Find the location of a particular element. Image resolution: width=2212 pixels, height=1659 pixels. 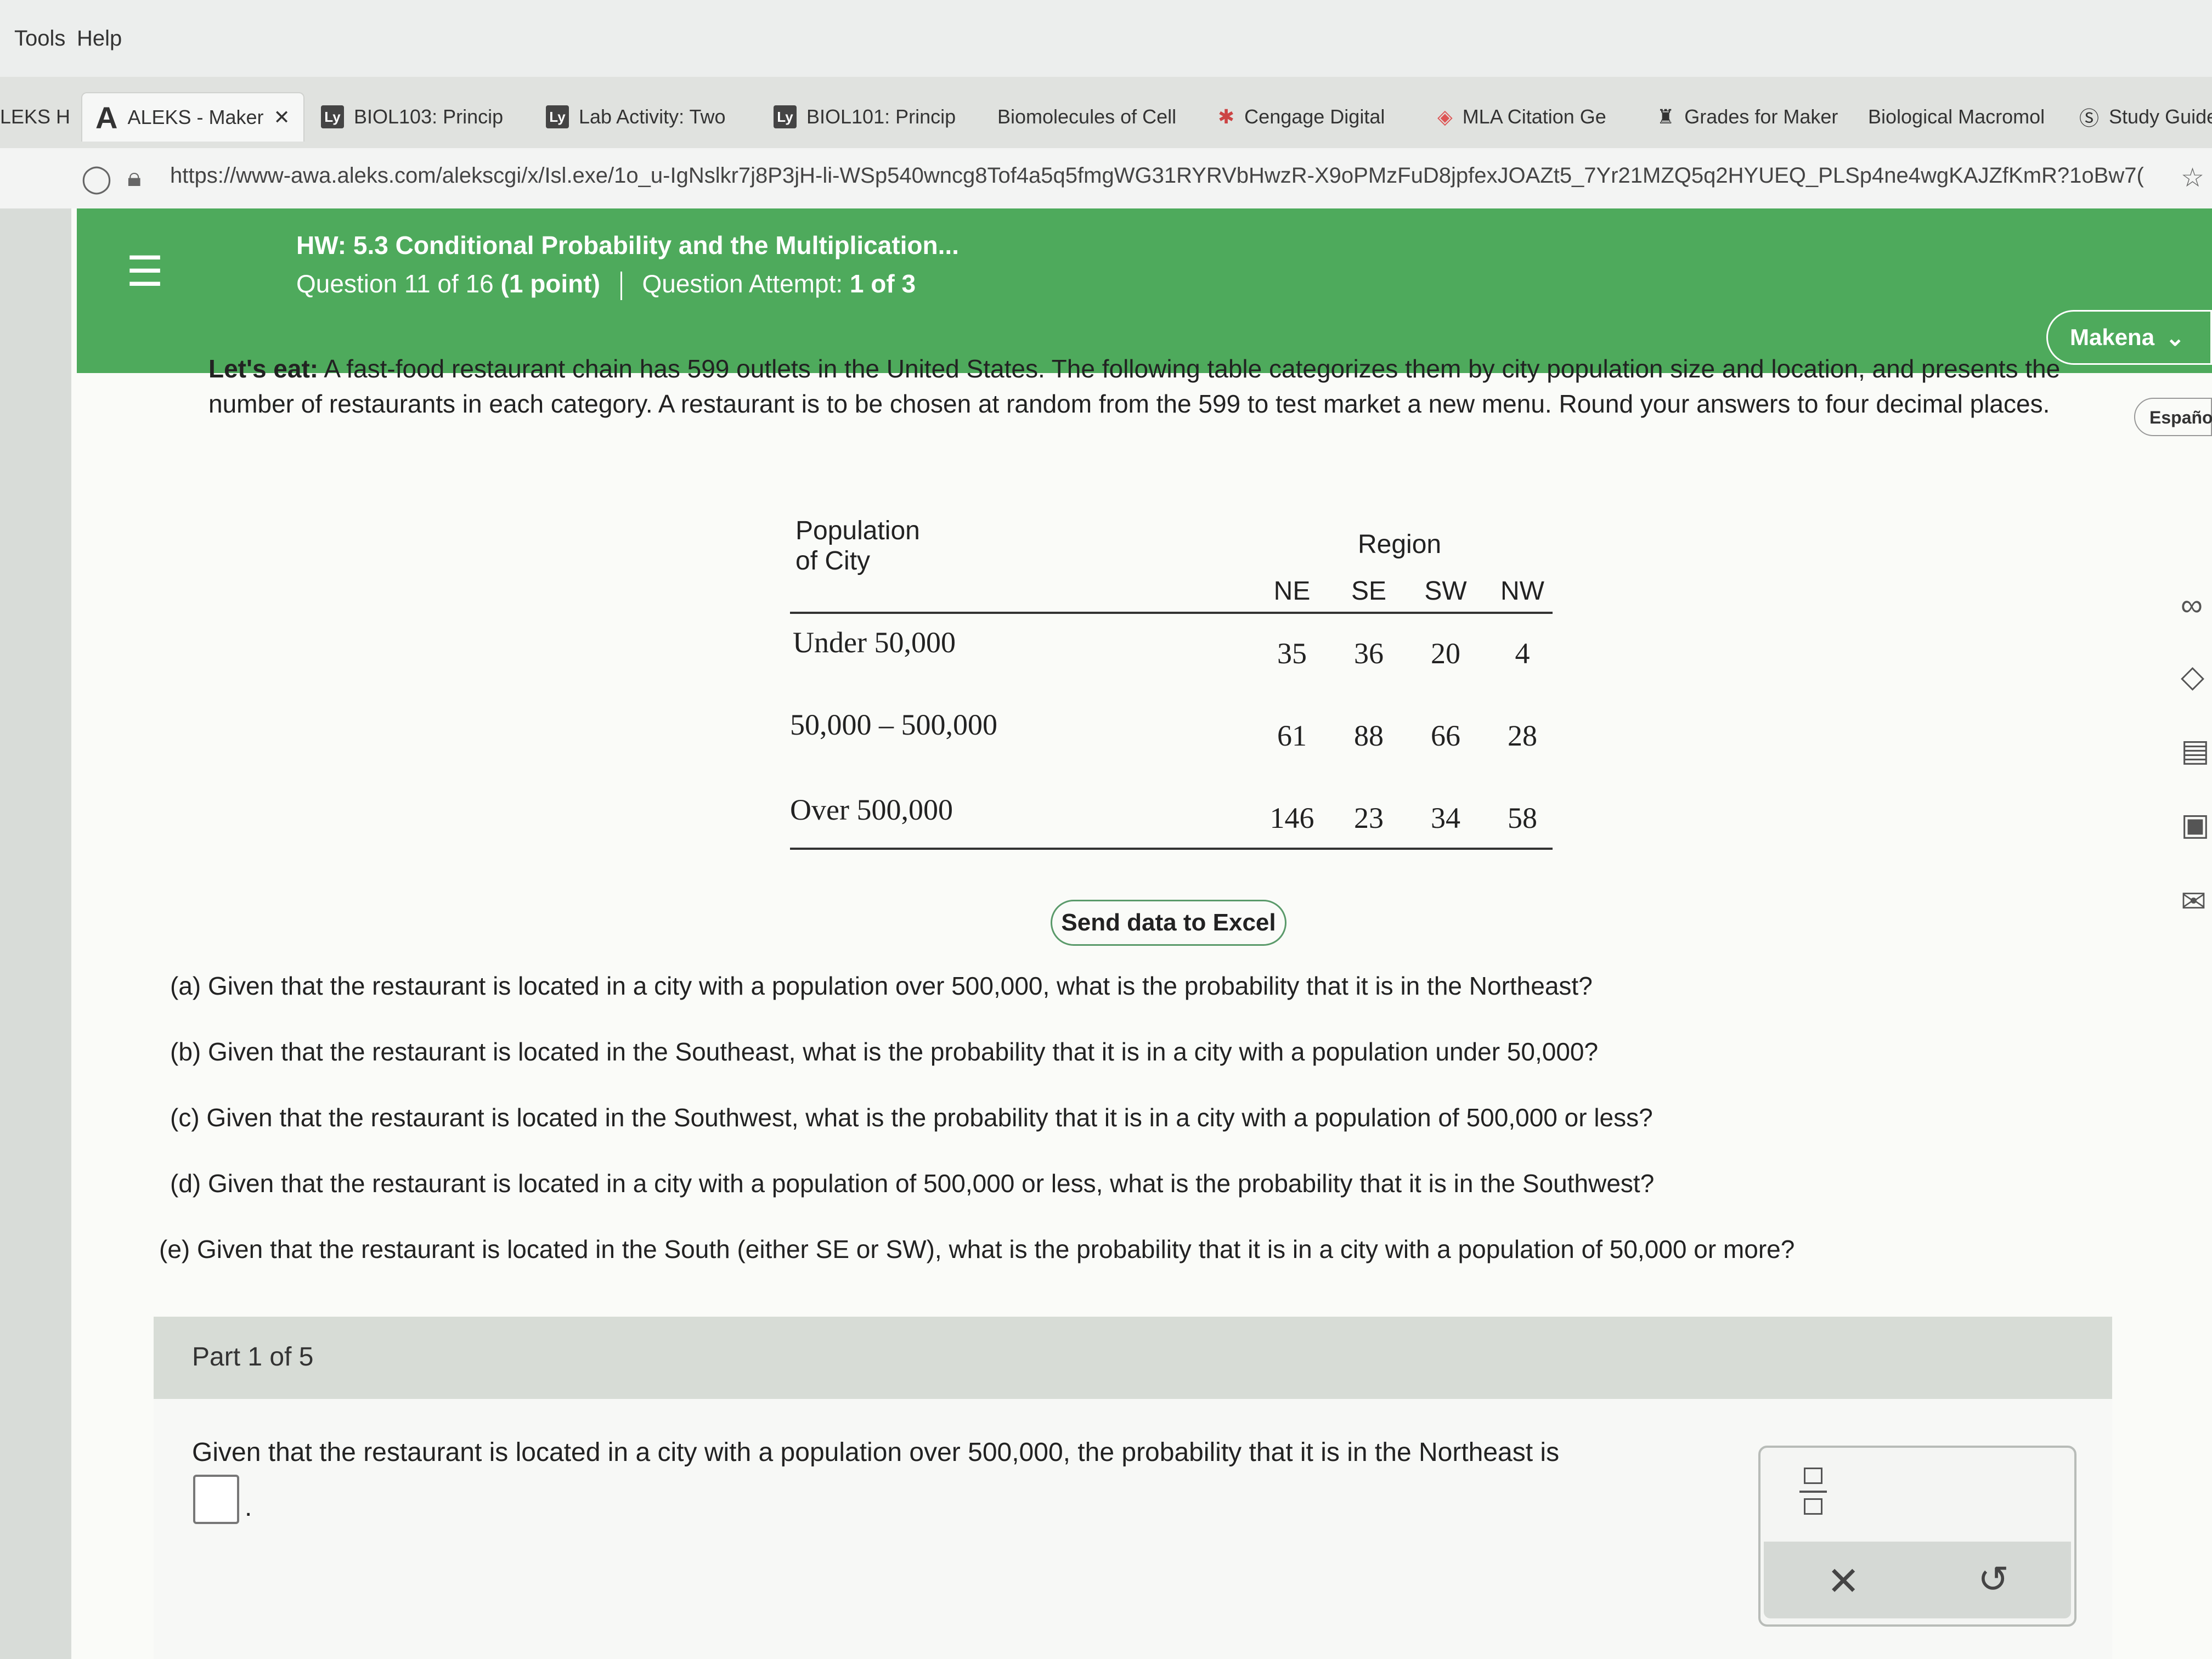

table-cell: 4 is located at coordinates (1523, 653).